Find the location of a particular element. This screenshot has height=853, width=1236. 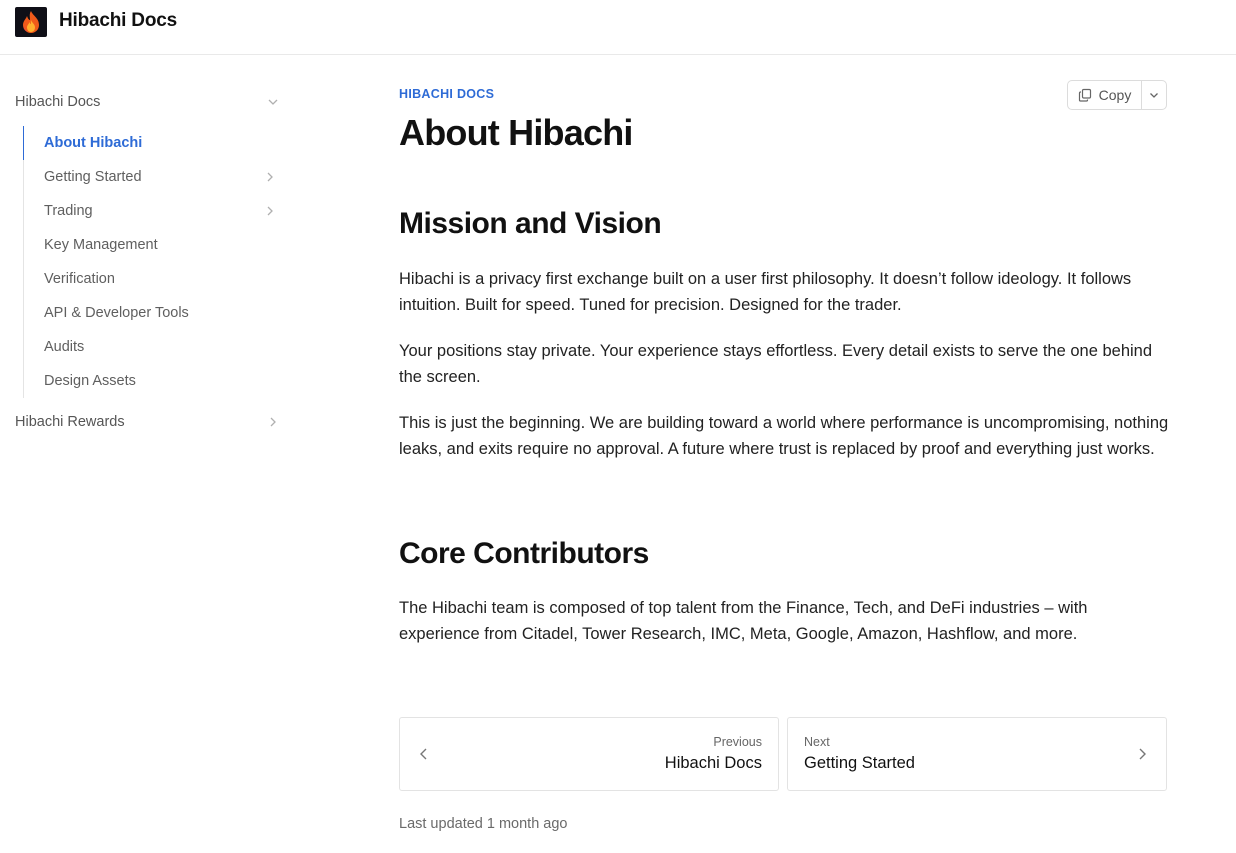

sidebar-item-key-management: Key Management is located at coordinates (152, 245).